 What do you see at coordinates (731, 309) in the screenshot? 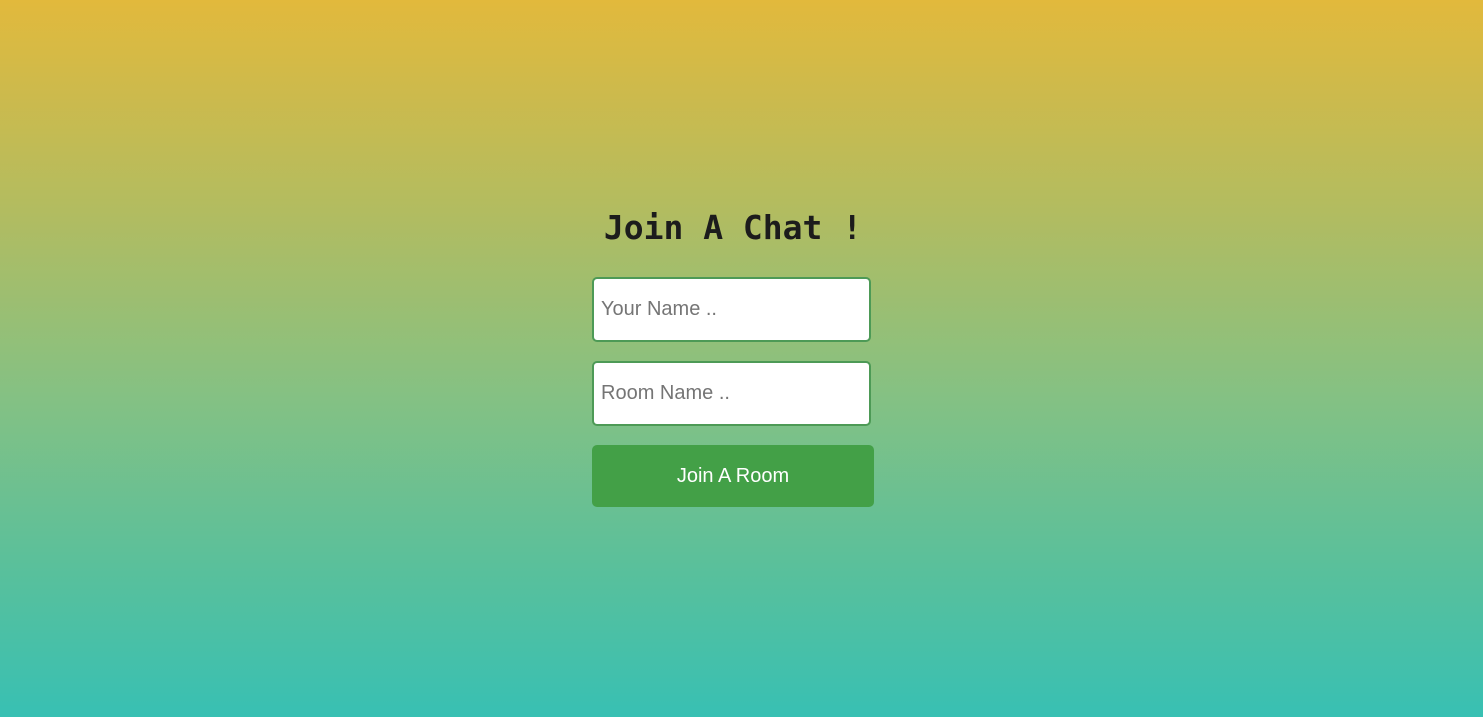
I see `your-name-input` at bounding box center [731, 309].